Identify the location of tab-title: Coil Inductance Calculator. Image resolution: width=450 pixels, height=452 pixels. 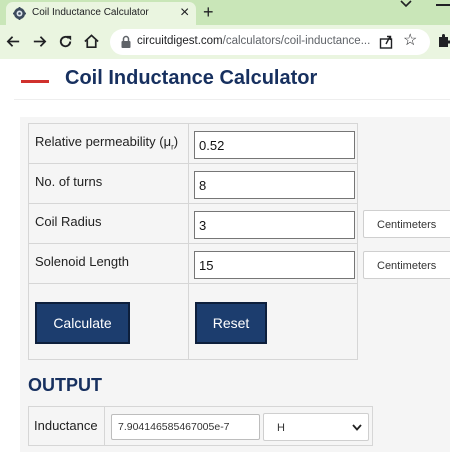
(90, 12).